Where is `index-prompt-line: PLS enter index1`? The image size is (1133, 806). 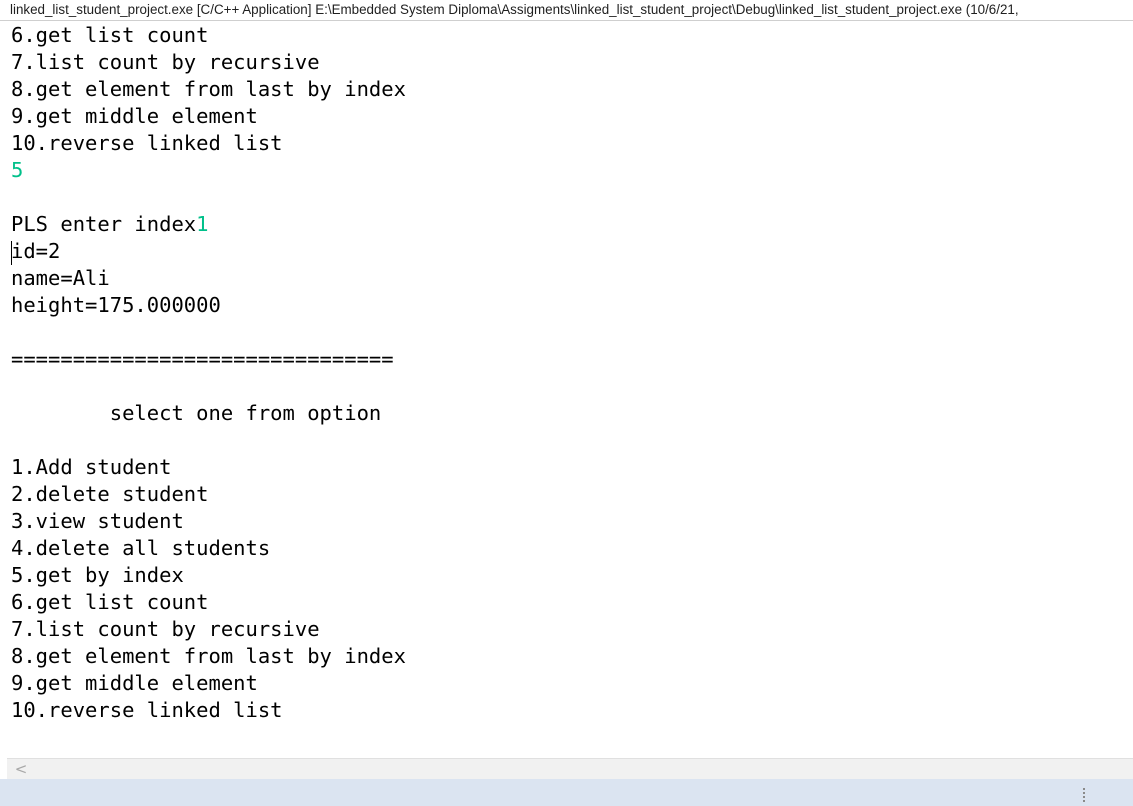 index-prompt-line: PLS enter index1 is located at coordinates (109, 224).